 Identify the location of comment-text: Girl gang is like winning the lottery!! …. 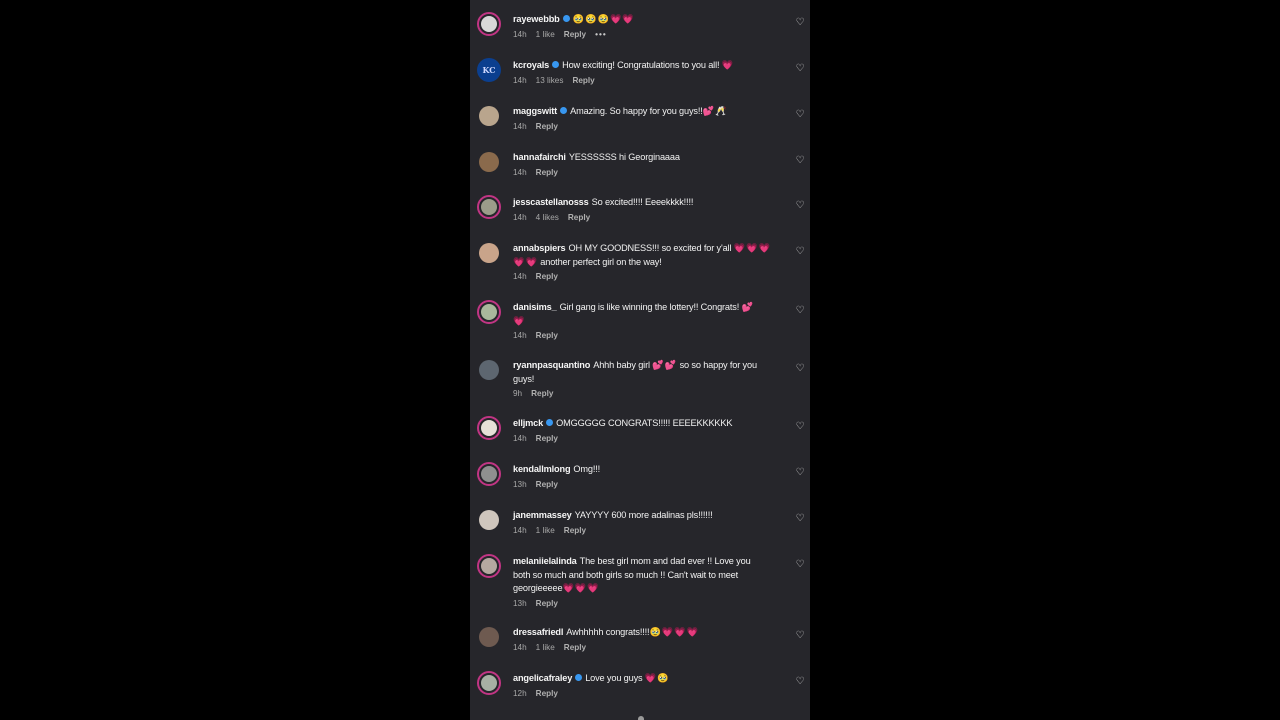
(649, 307).